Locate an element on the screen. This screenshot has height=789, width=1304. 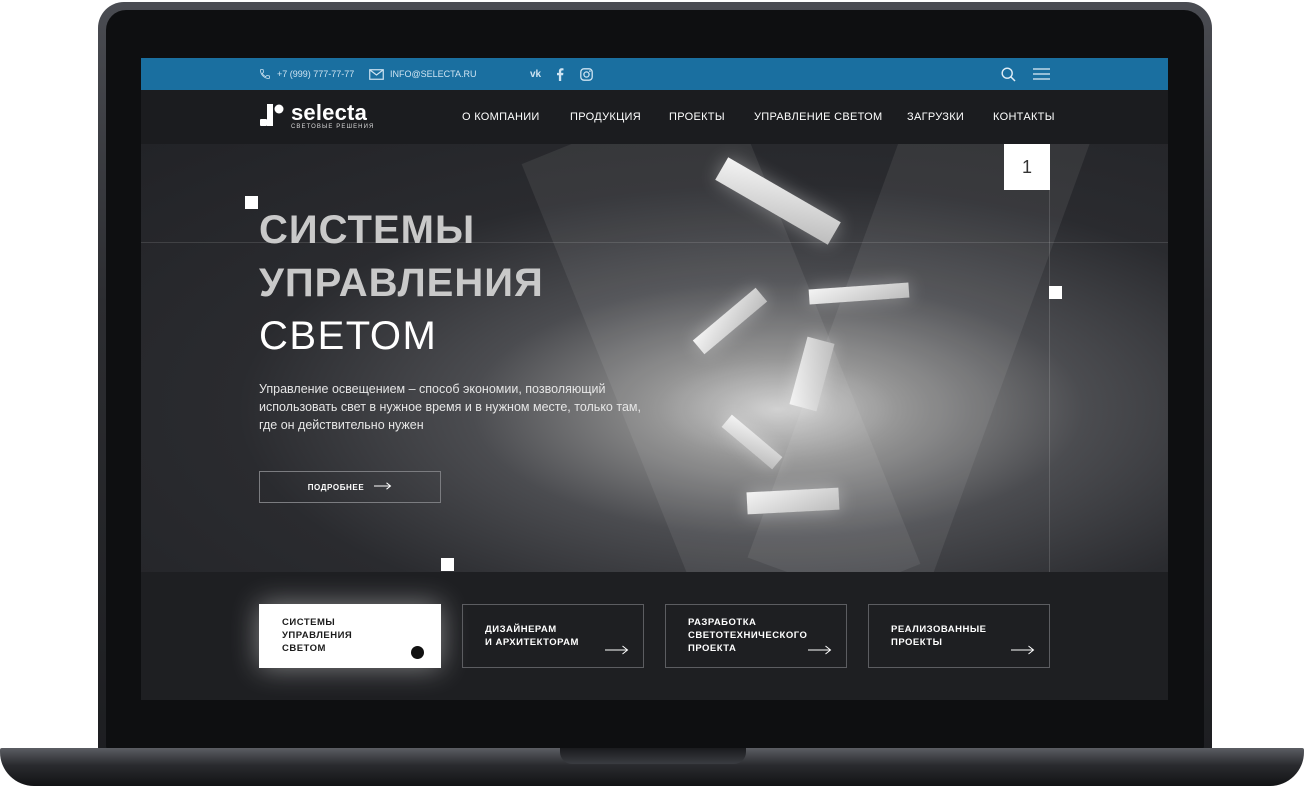
instagram-icon is located at coordinates (586, 74).